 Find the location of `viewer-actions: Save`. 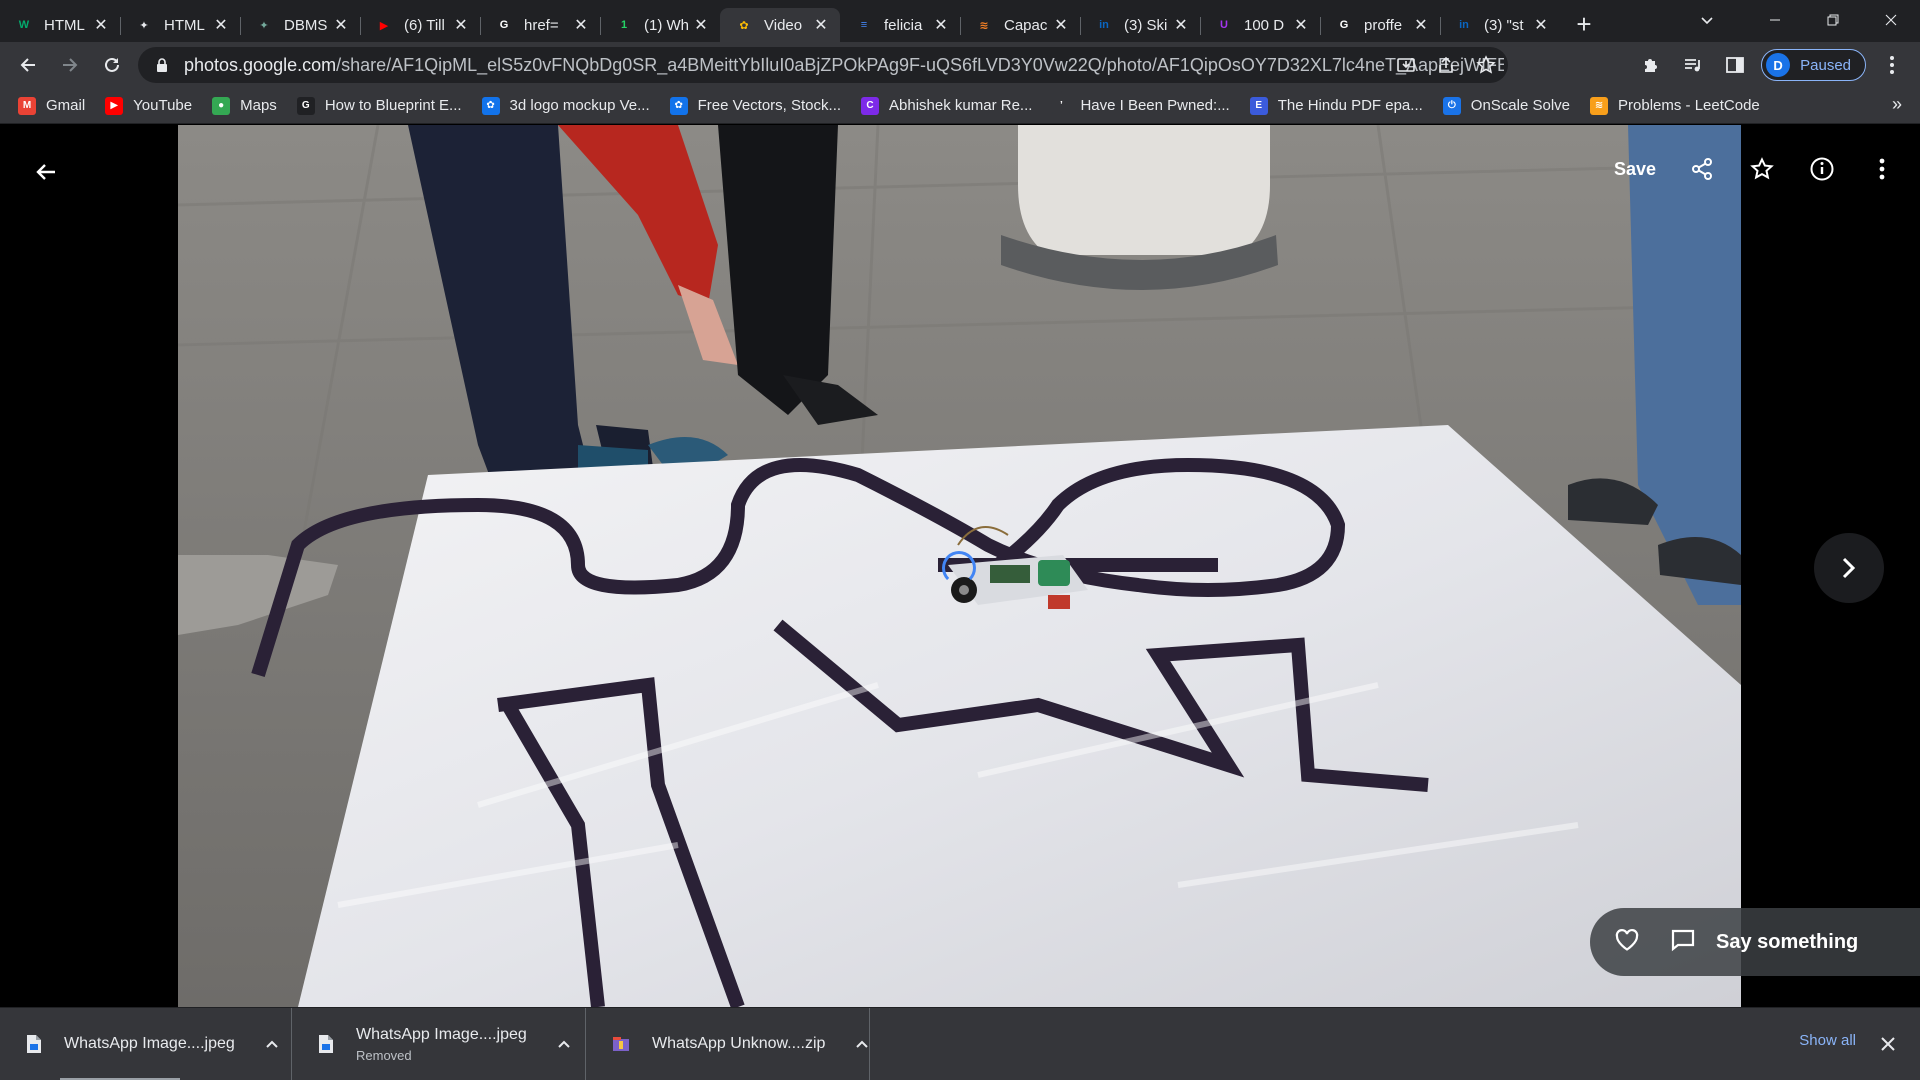

viewer-actions: Save is located at coordinates (1759, 169).